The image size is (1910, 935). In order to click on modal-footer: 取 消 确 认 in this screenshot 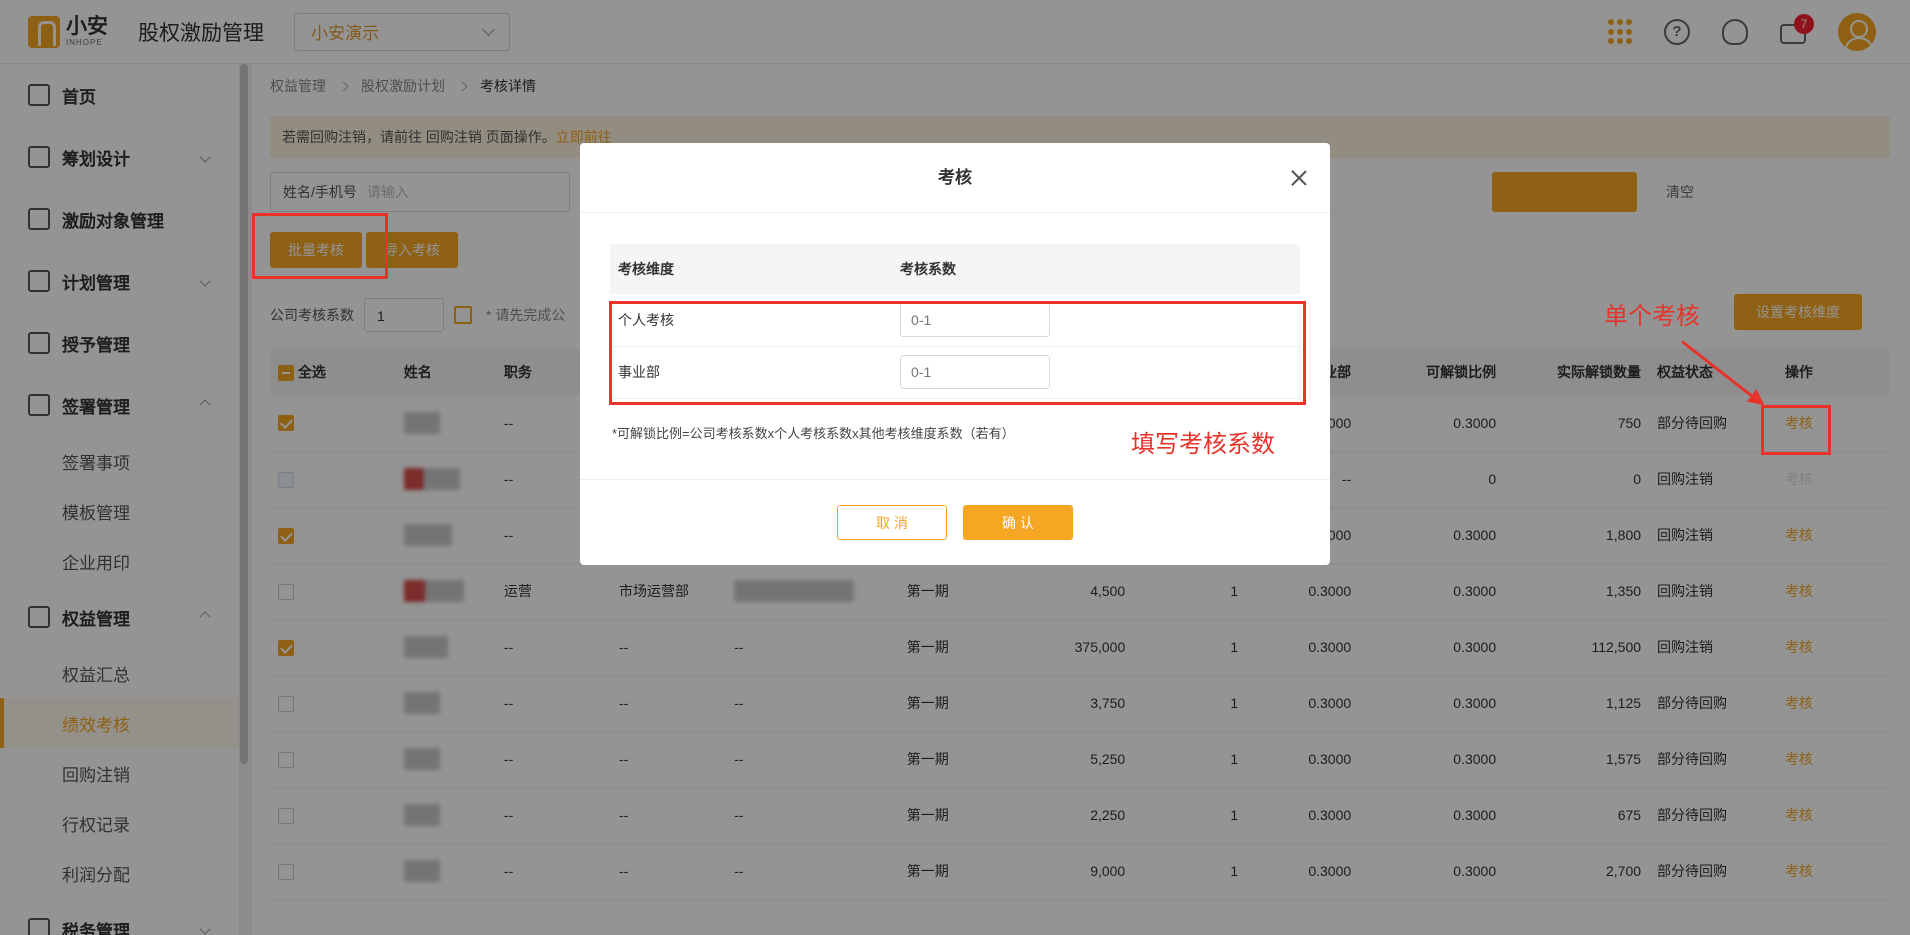, I will do `click(955, 522)`.